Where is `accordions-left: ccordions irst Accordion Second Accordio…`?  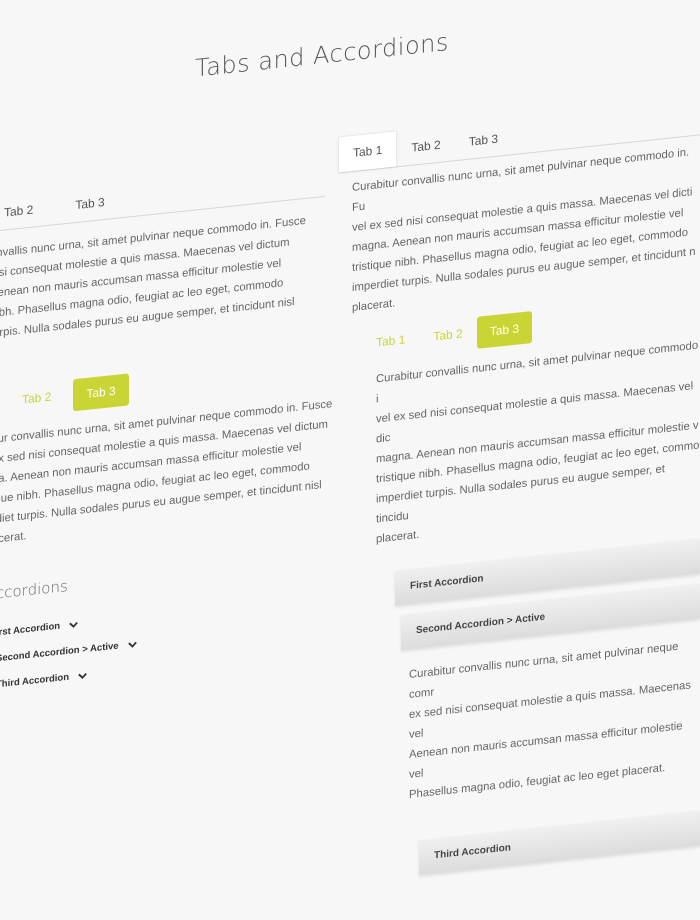 accordions-left: ccordions irst Accordion Second Accordio… is located at coordinates (148, 622).